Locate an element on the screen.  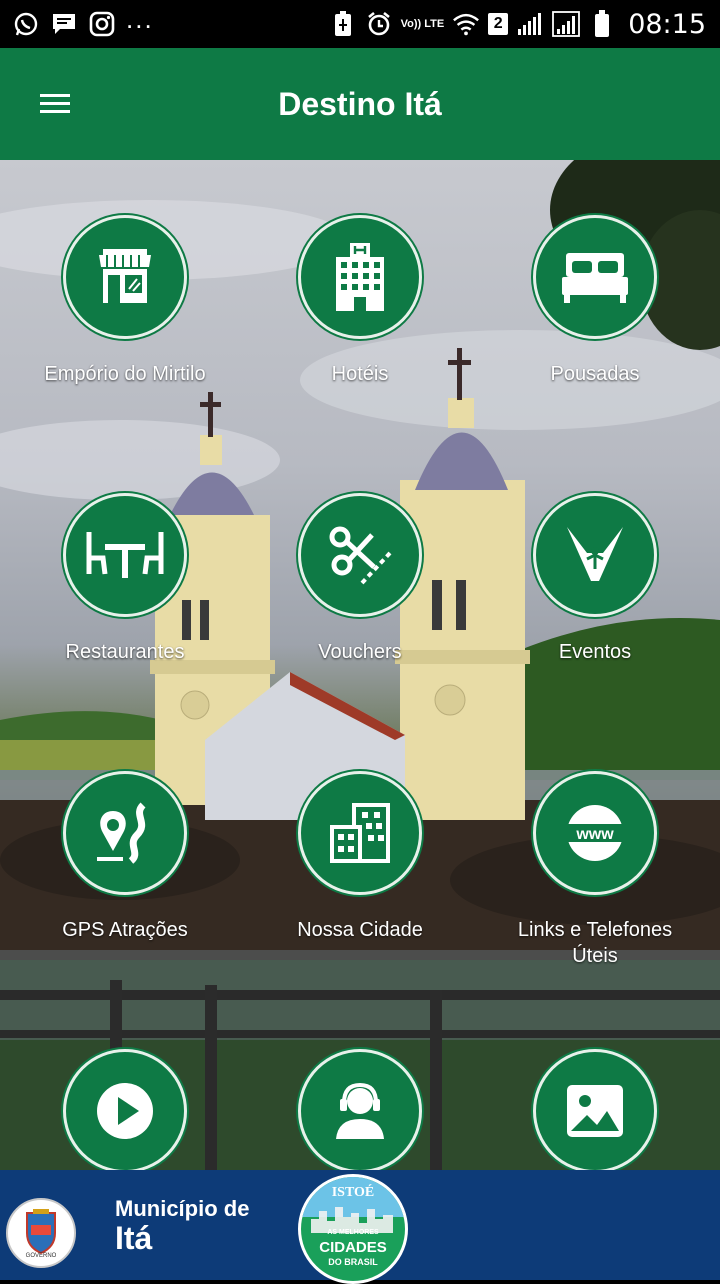
tile-vouchers: Vouchers is located at coordinates (360, 579).